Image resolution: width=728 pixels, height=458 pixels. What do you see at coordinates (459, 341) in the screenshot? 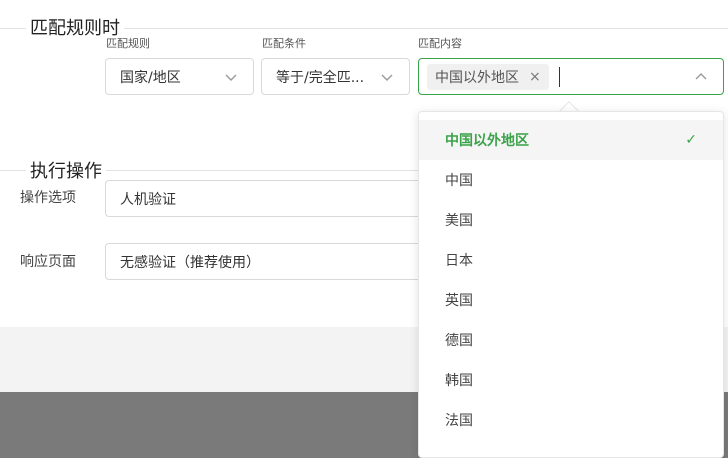
I see `dropdown-option-label: 德国` at bounding box center [459, 341].